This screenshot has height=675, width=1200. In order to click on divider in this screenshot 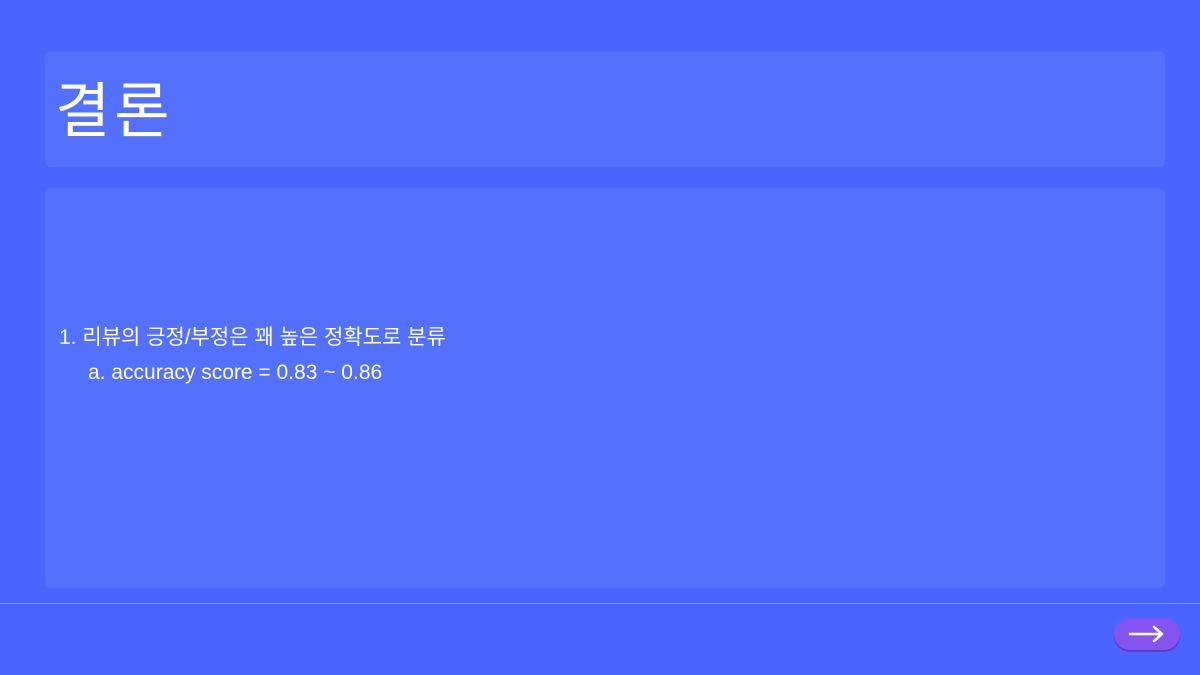, I will do `click(600, 603)`.